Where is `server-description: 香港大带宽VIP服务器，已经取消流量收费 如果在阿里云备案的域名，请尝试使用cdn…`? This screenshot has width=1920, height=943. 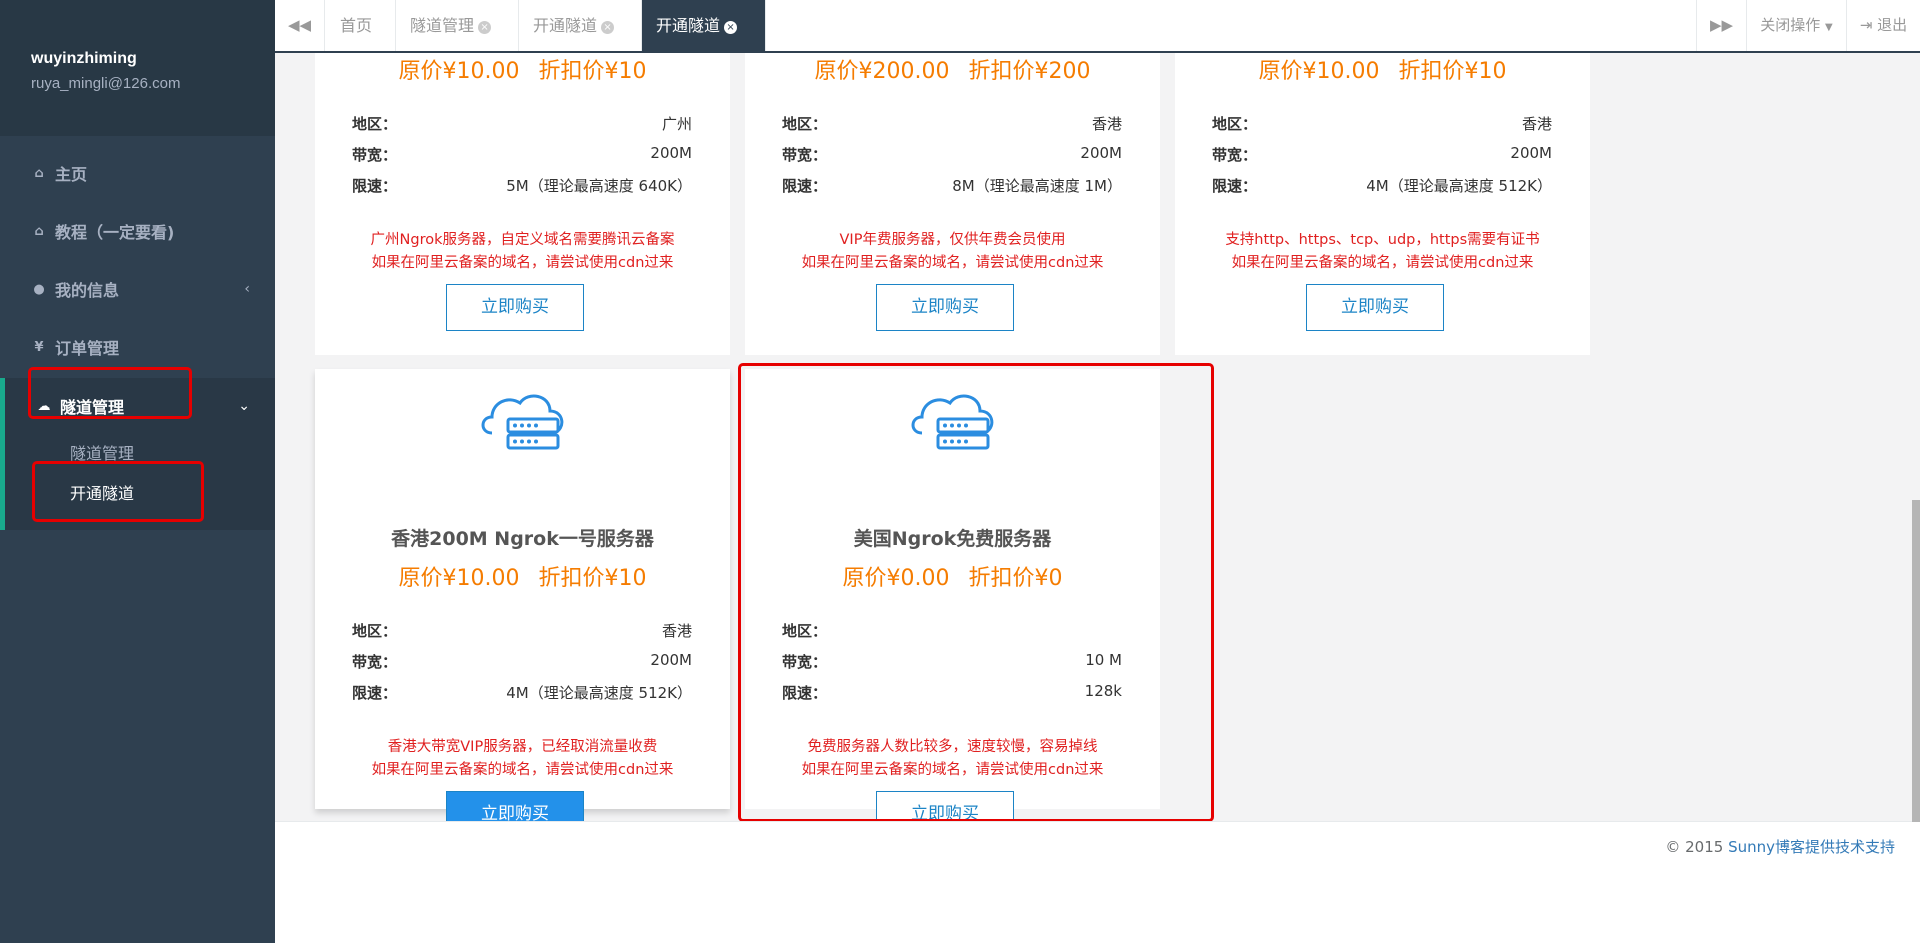 server-description: 香港大带宽VIP服务器，已经取消流量收费 如果在阿里云备案的域名，请尝试使用cdn… is located at coordinates (522, 758).